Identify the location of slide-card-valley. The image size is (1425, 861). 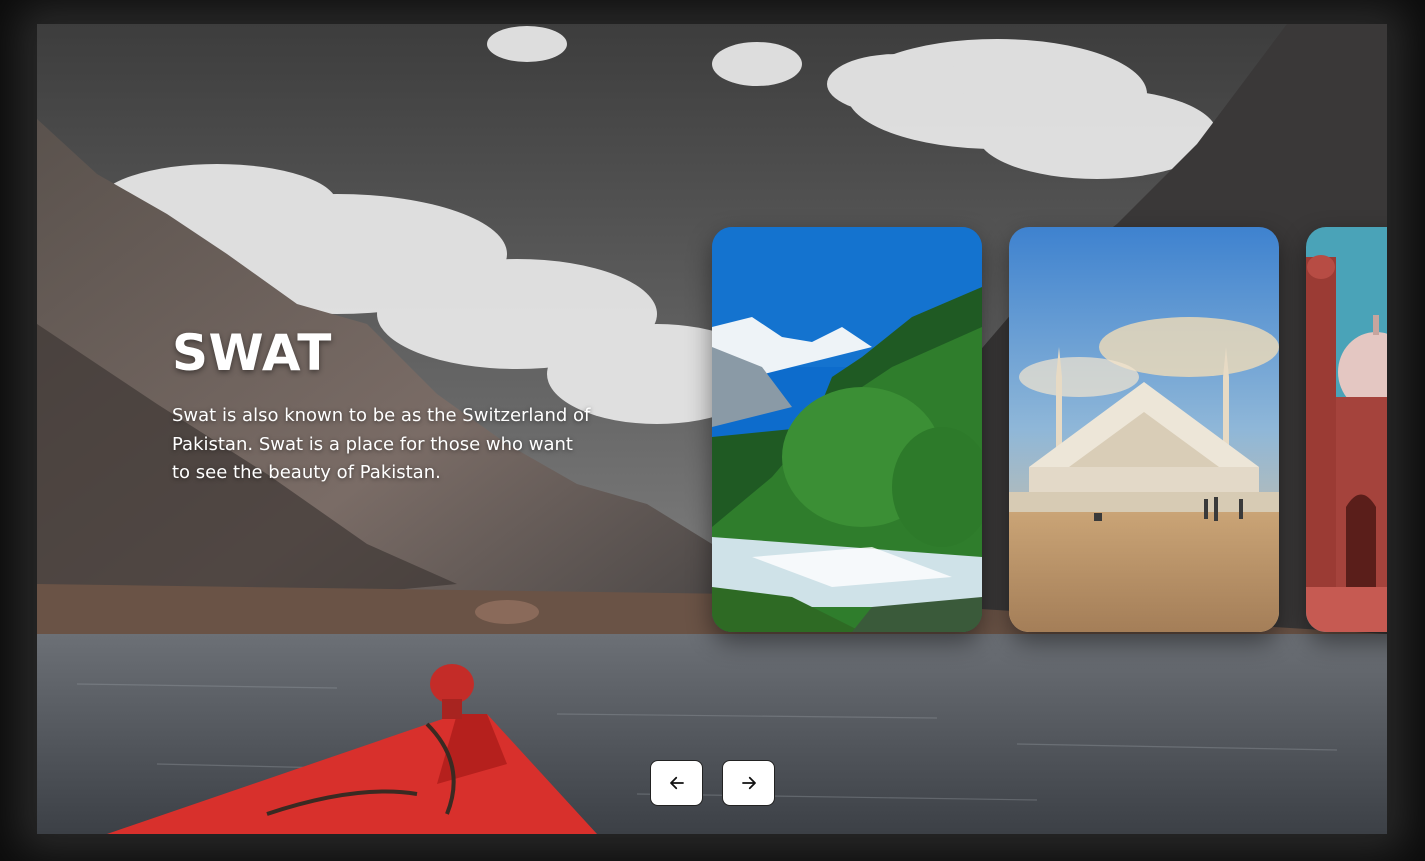
(847, 429).